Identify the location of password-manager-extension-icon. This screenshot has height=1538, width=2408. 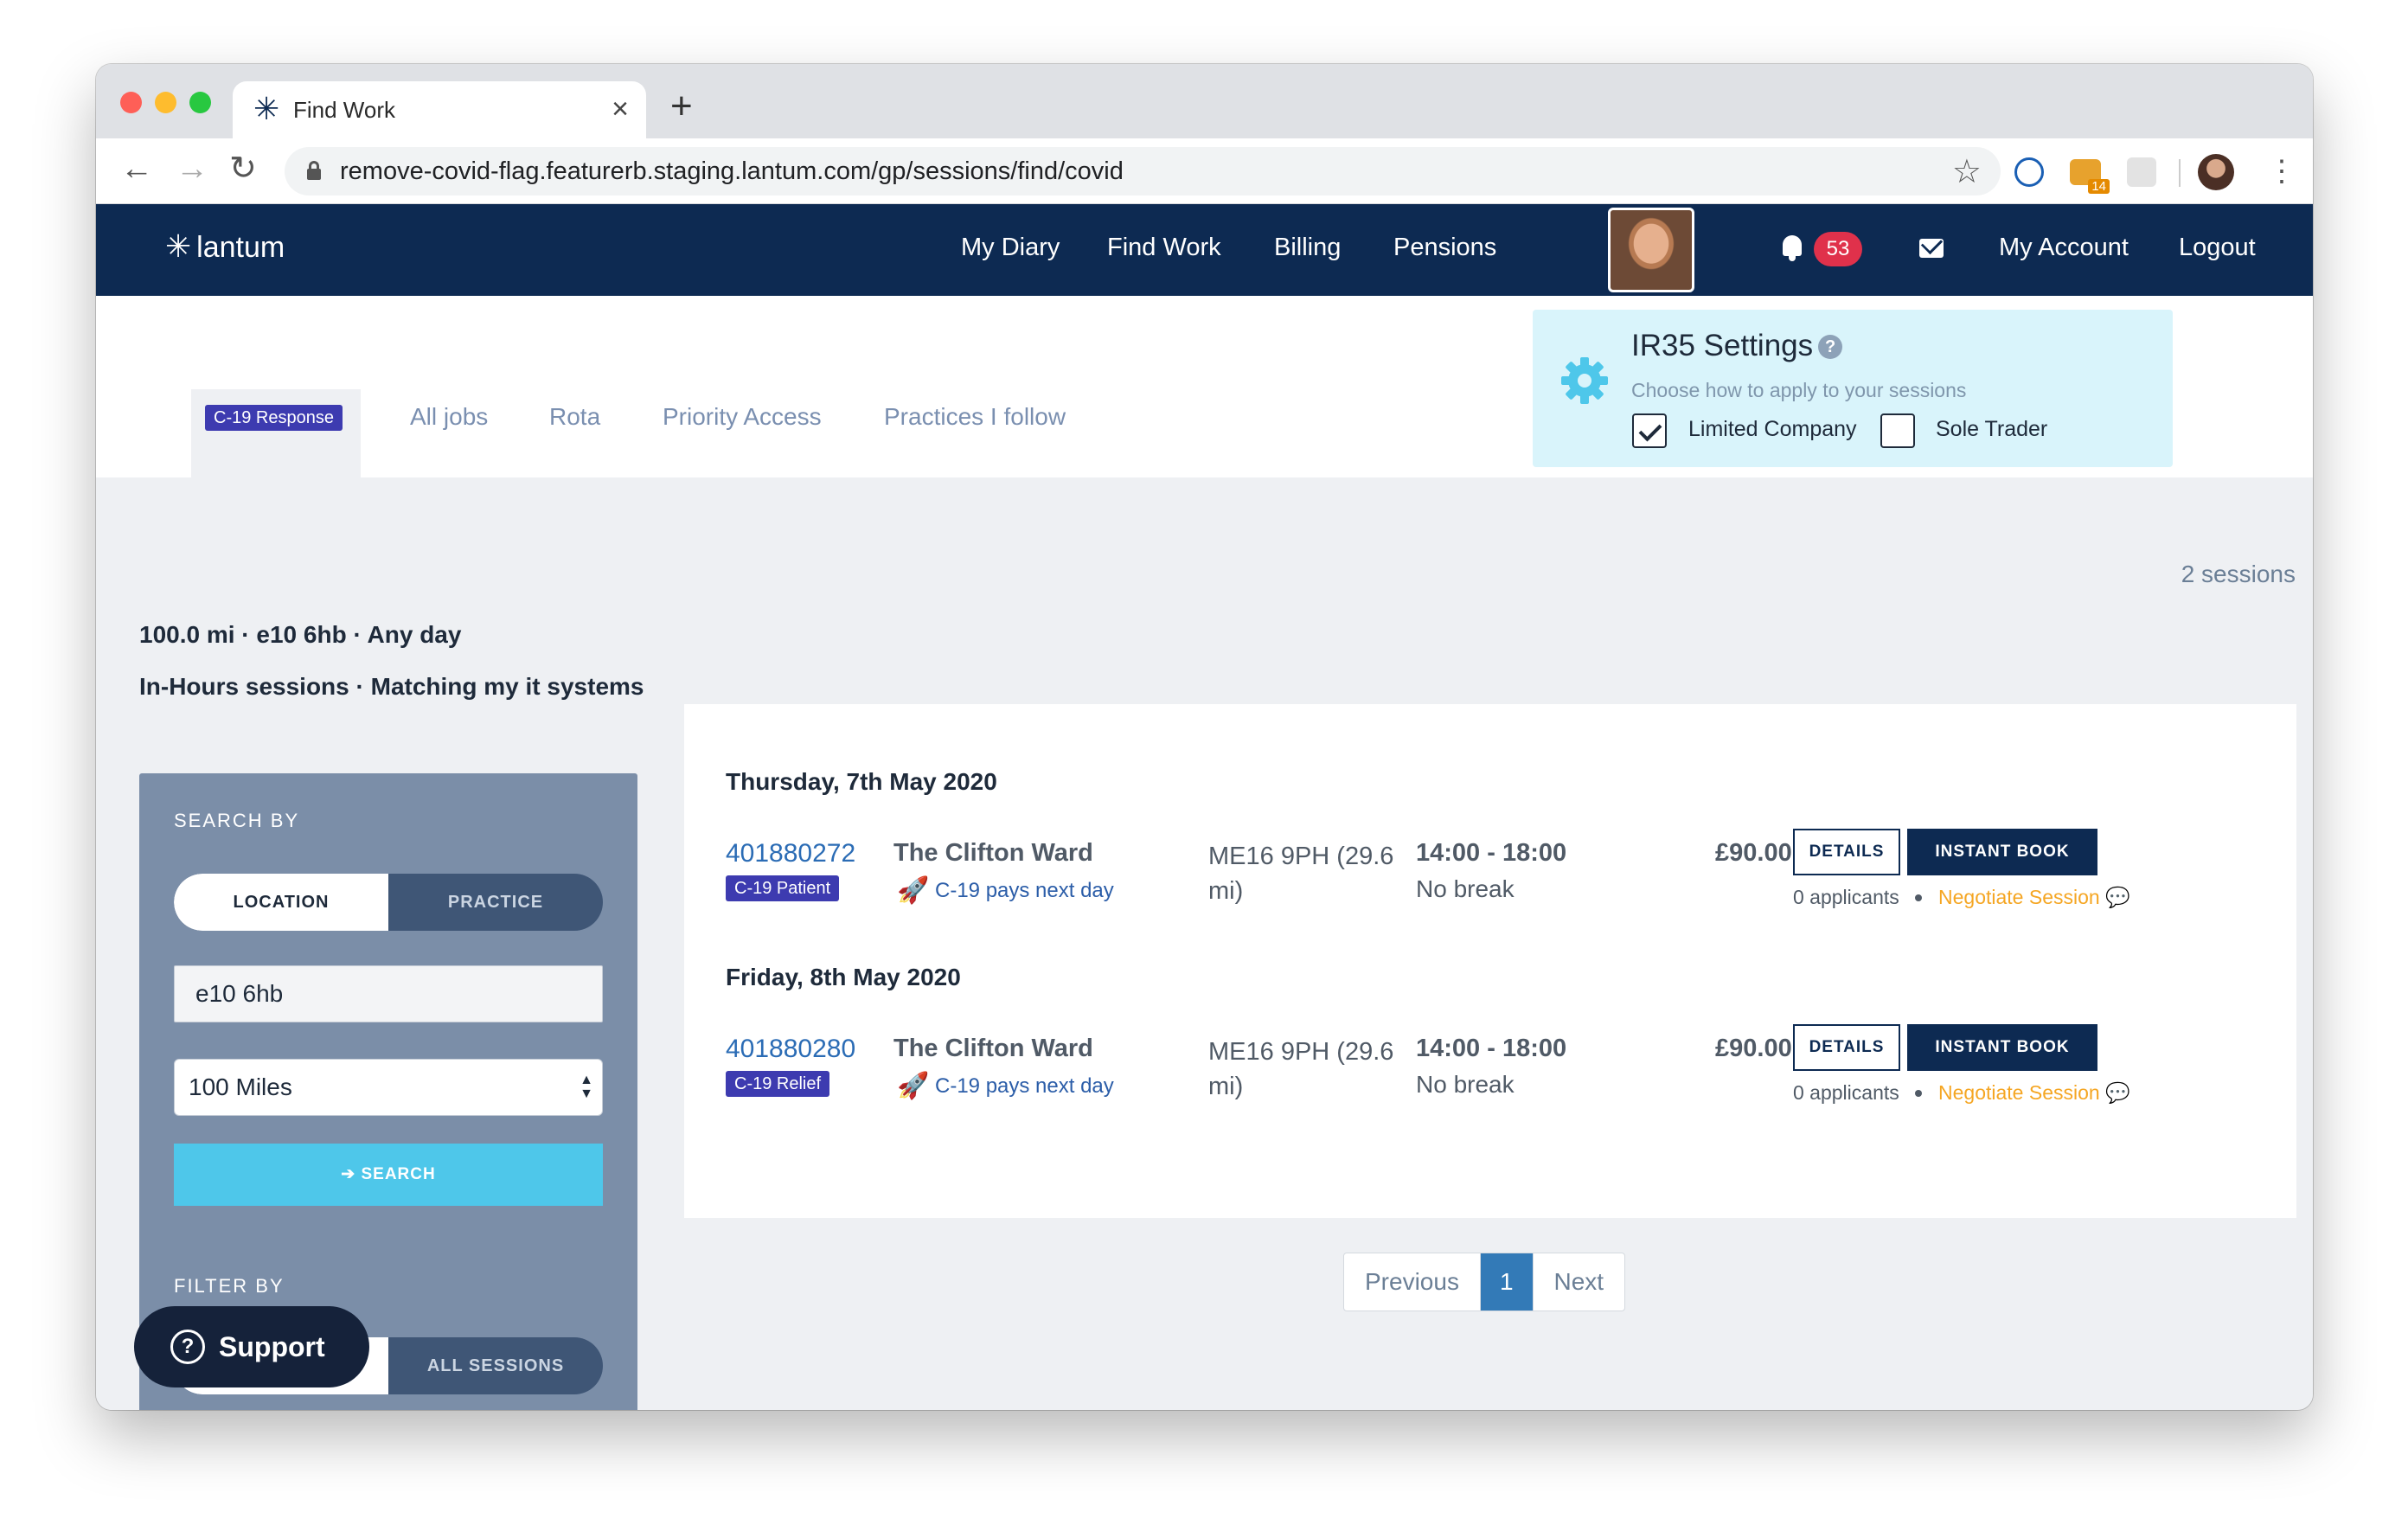
(2029, 172).